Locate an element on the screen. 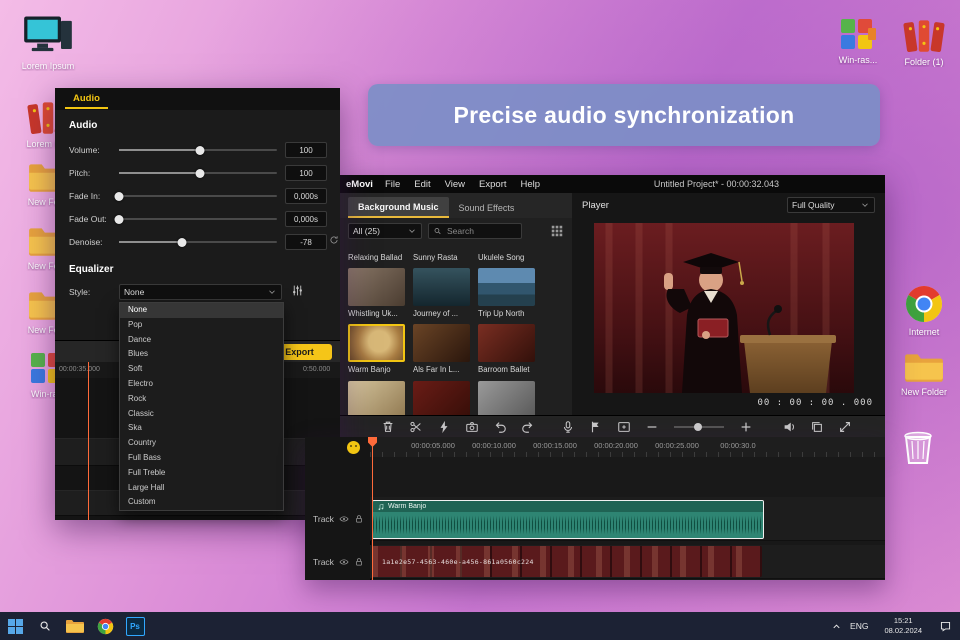  taskbar-chrome-button is located at coordinates (105, 626).